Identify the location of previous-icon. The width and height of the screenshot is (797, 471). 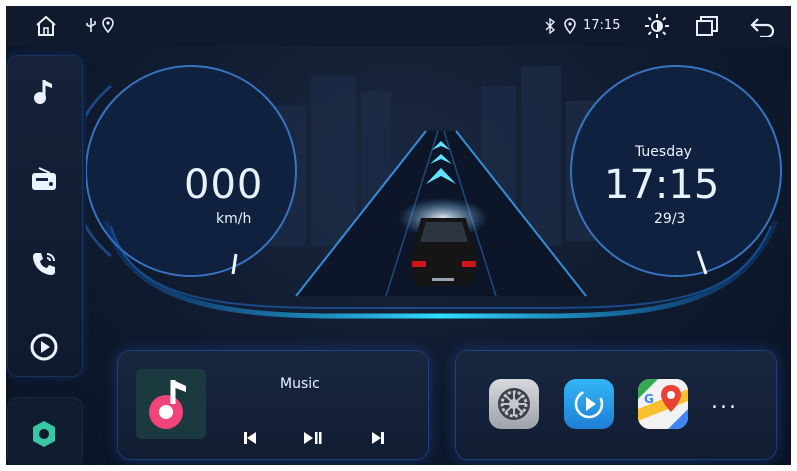
(250, 438).